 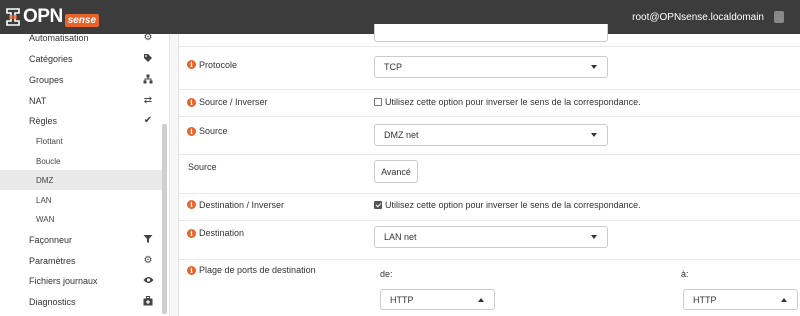 What do you see at coordinates (63, 281) in the screenshot?
I see `sidebar-item-label: Fichiers journaux` at bounding box center [63, 281].